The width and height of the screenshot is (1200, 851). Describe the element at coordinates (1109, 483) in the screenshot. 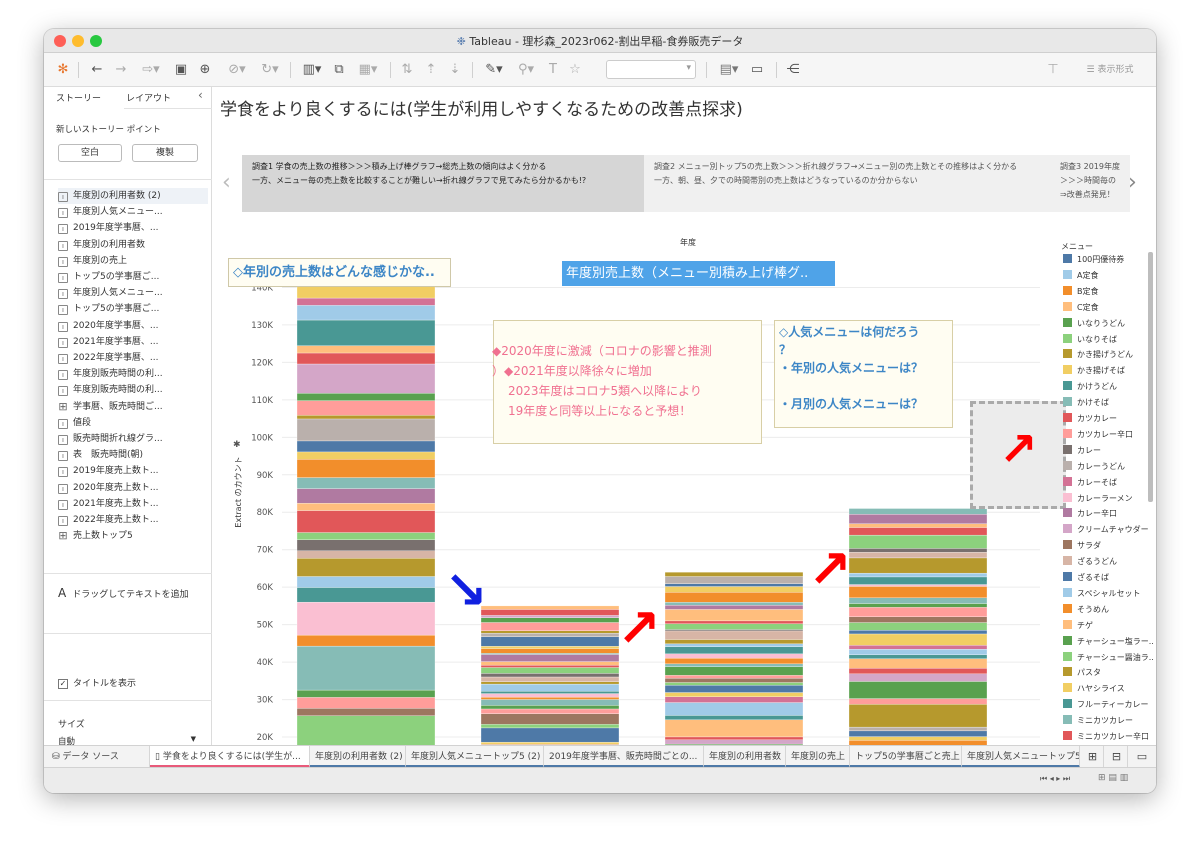

I see `legend-item: カレーそば` at that location.